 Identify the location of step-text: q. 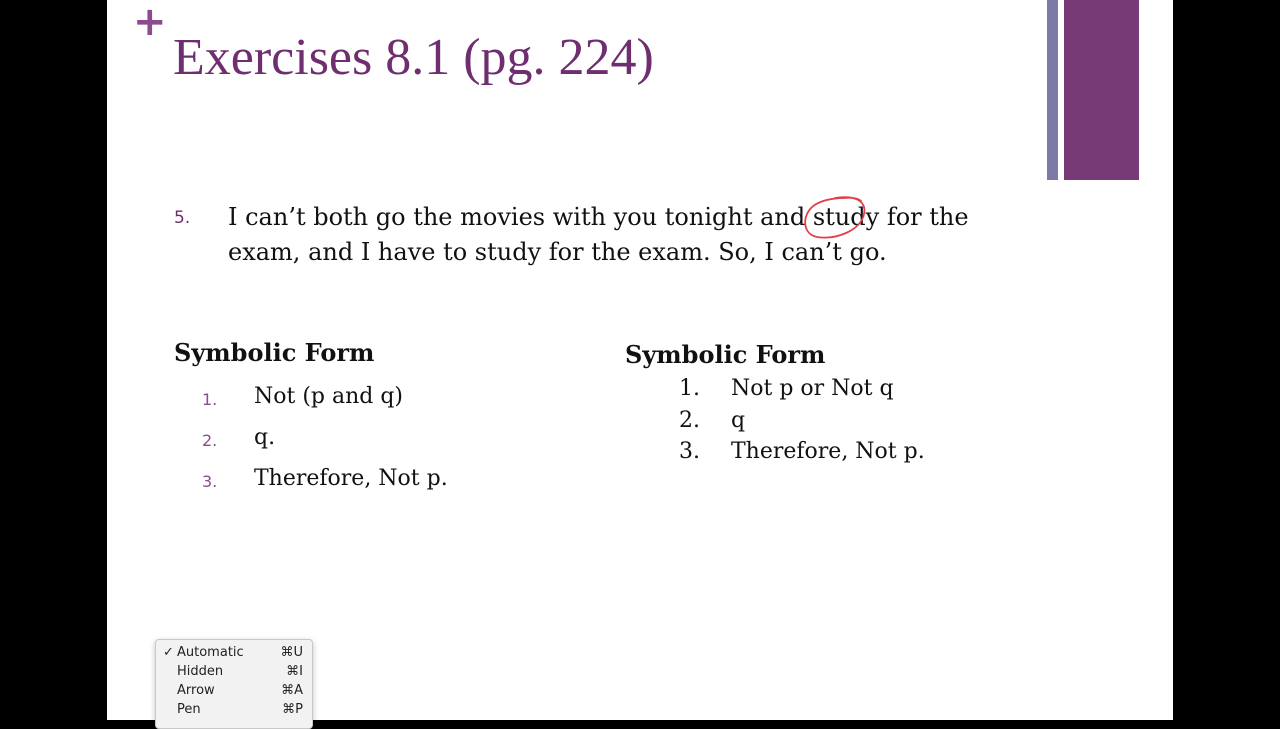
(738, 420).